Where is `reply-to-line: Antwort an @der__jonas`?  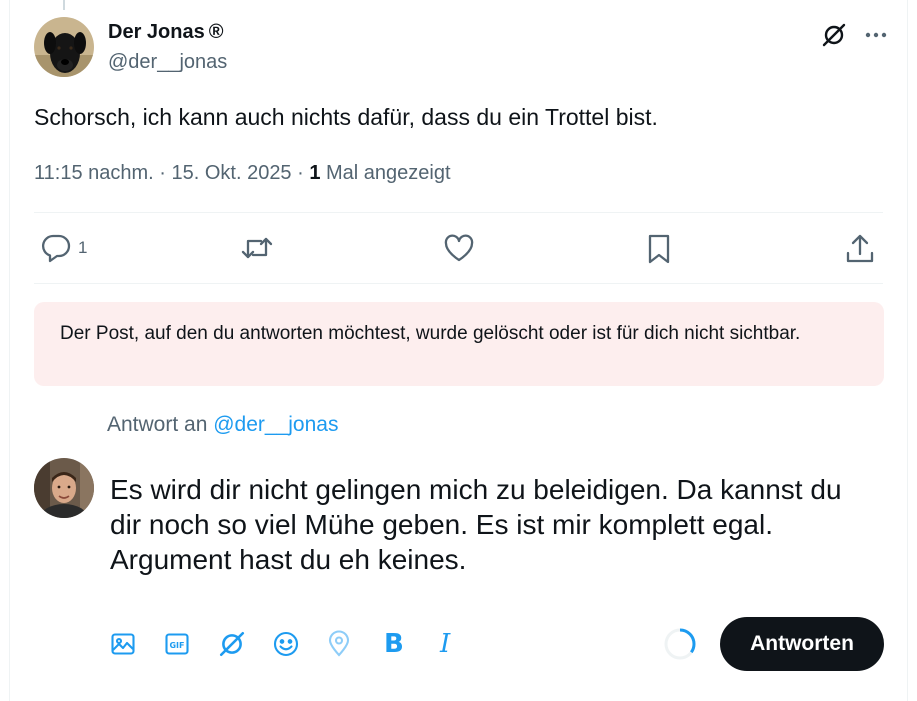
reply-to-line: Antwort an @der__jonas is located at coordinates (223, 424).